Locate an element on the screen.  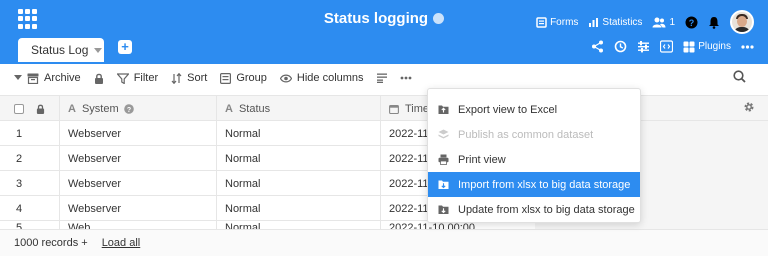
print-icon is located at coordinates (443, 159).